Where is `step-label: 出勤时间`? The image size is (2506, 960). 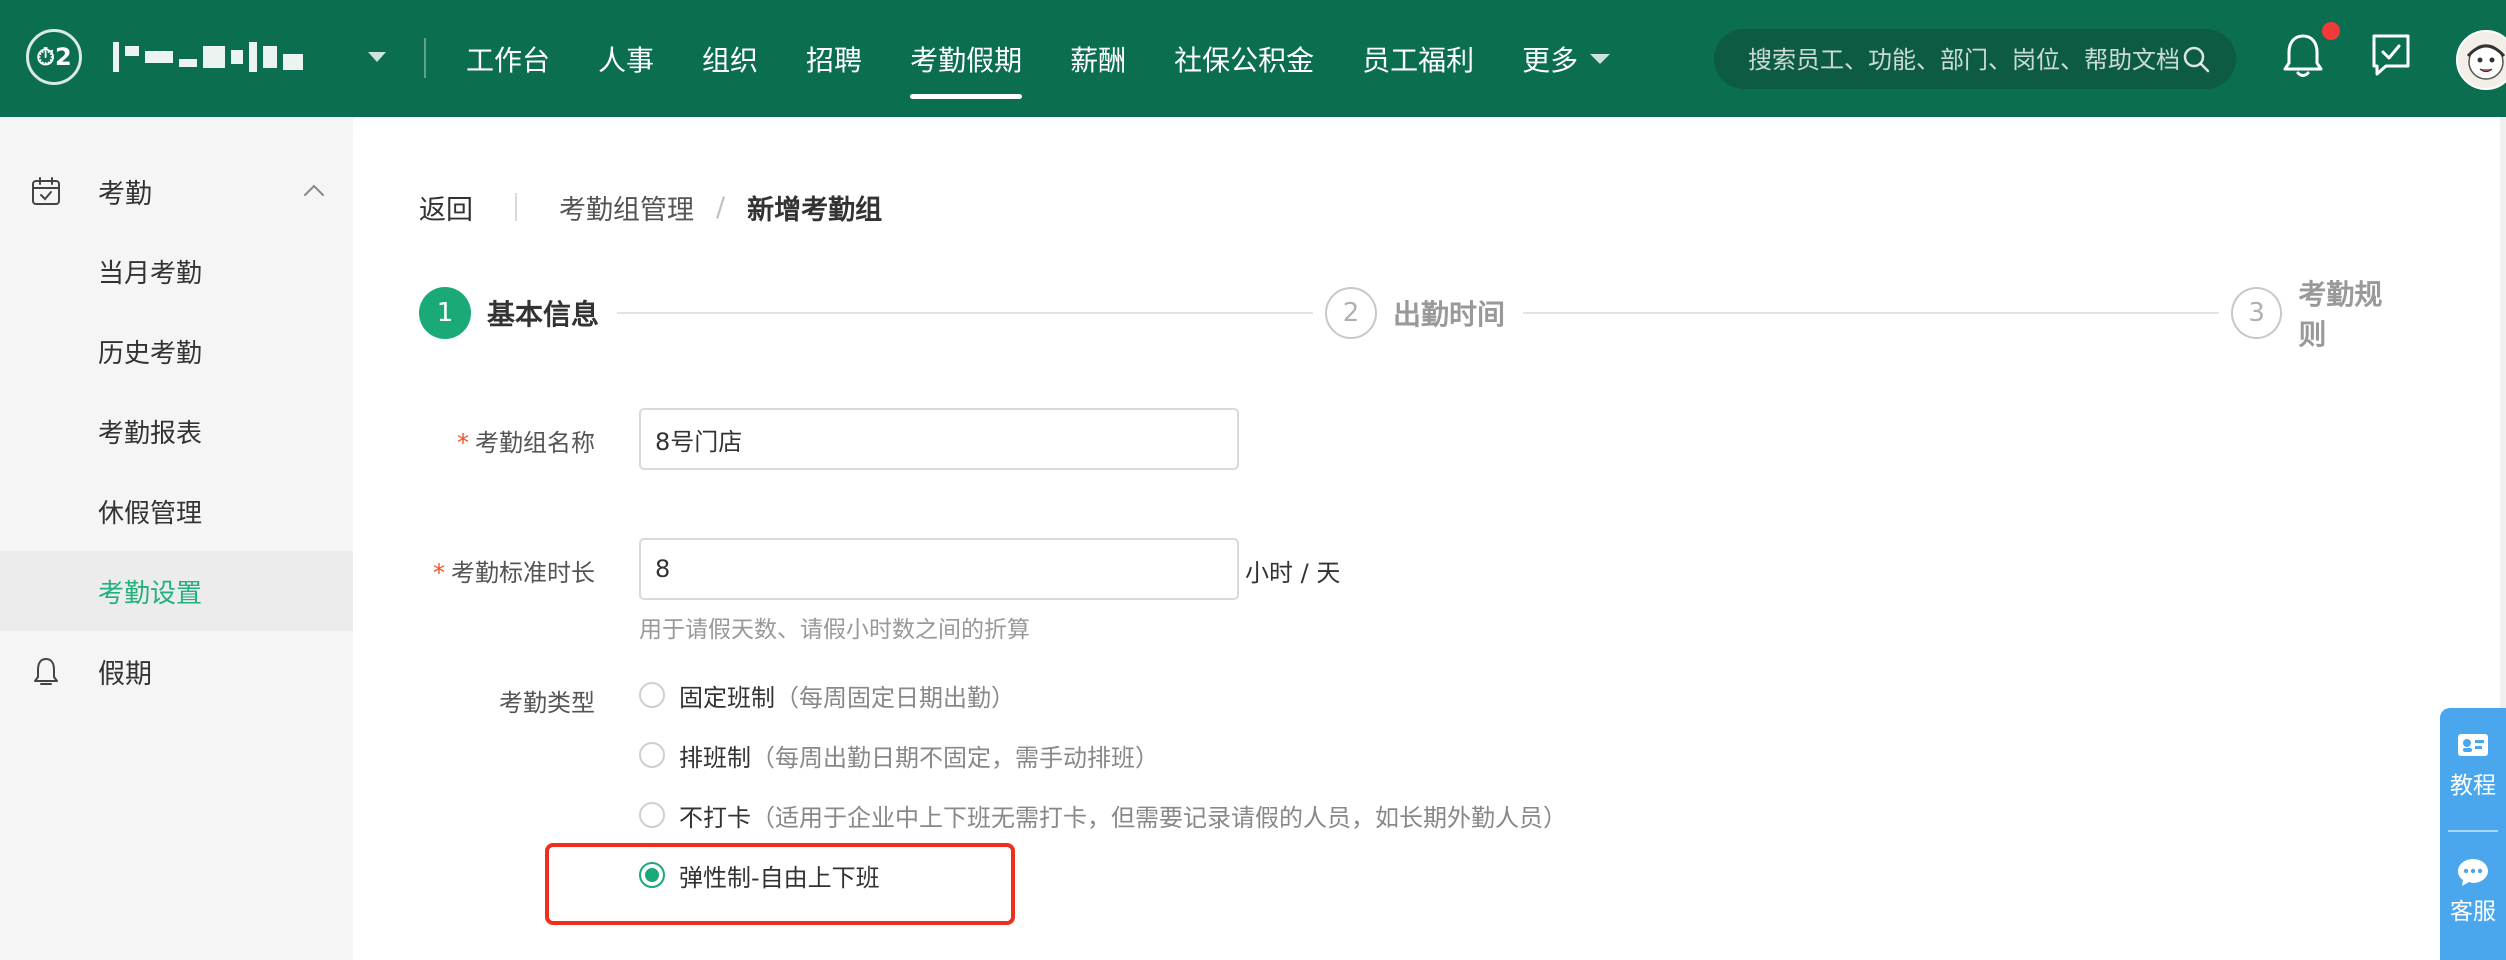 step-label: 出勤时间 is located at coordinates (1449, 314).